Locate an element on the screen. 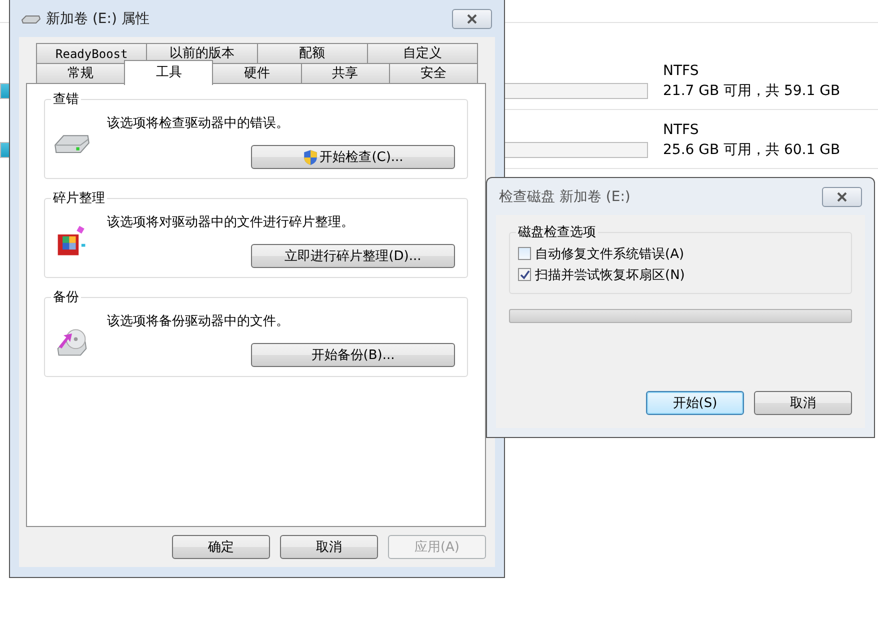 The image size is (878, 621). dialog-button: 开始(S) is located at coordinates (695, 403).